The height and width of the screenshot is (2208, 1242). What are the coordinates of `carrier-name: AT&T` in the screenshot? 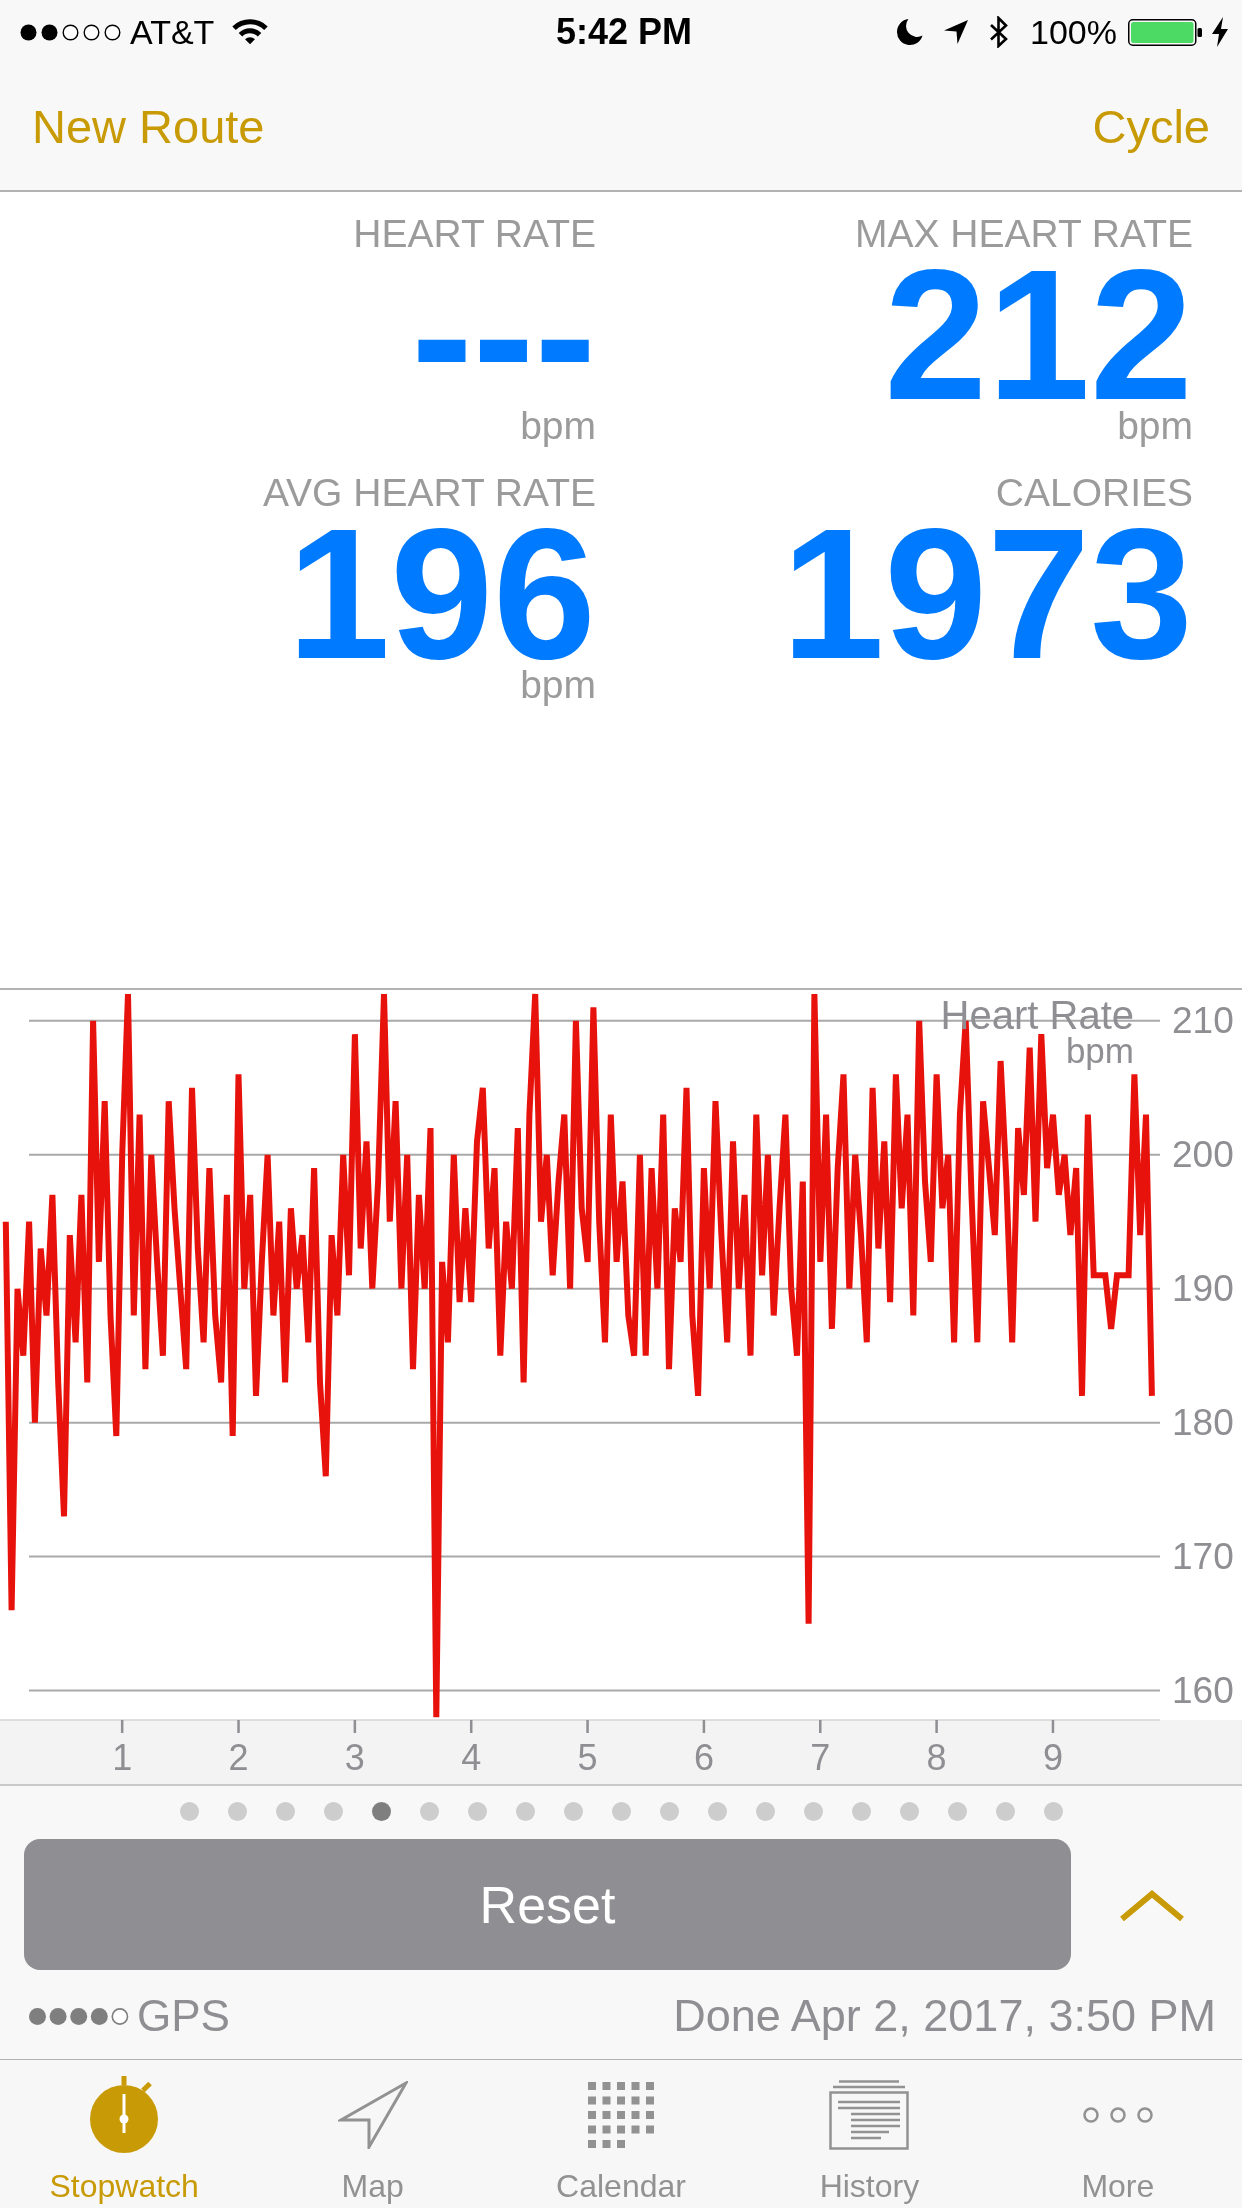 It's located at (172, 32).